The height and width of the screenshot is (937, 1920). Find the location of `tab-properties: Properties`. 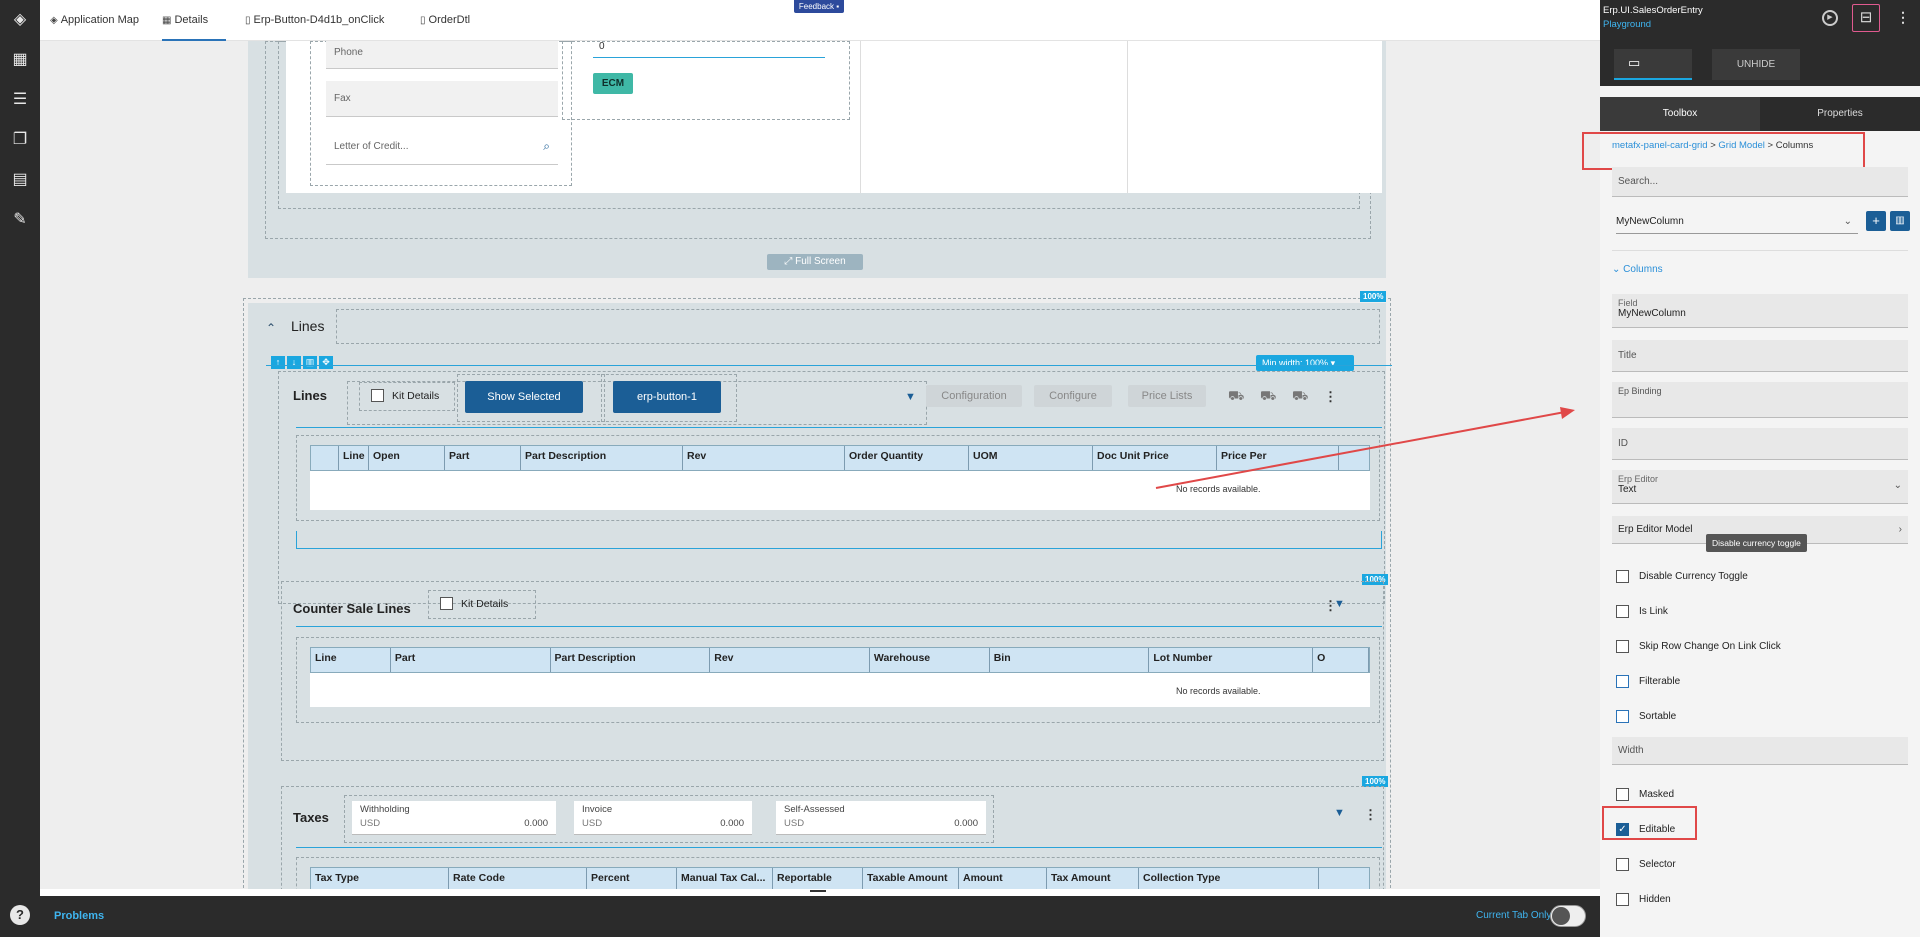

tab-properties: Properties is located at coordinates (1840, 114).